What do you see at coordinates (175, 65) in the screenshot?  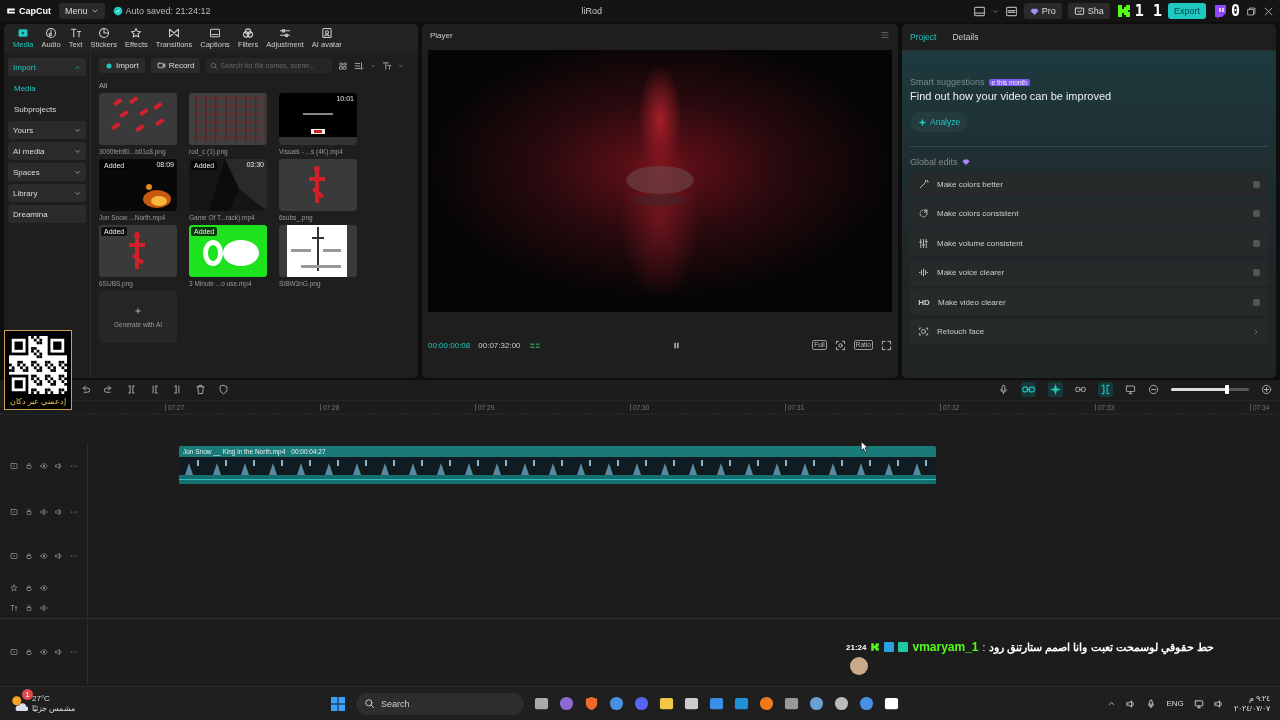 I see `record-button: Record` at bounding box center [175, 65].